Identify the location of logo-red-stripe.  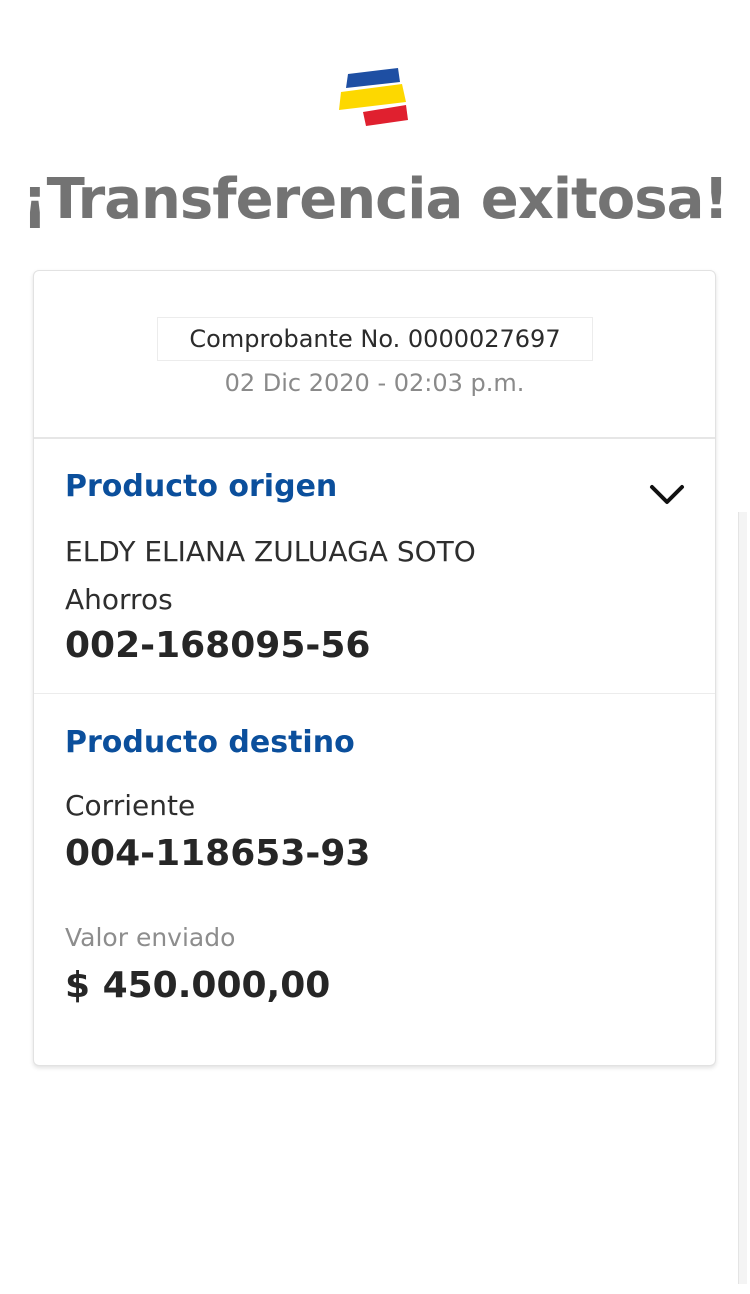
(385, 115).